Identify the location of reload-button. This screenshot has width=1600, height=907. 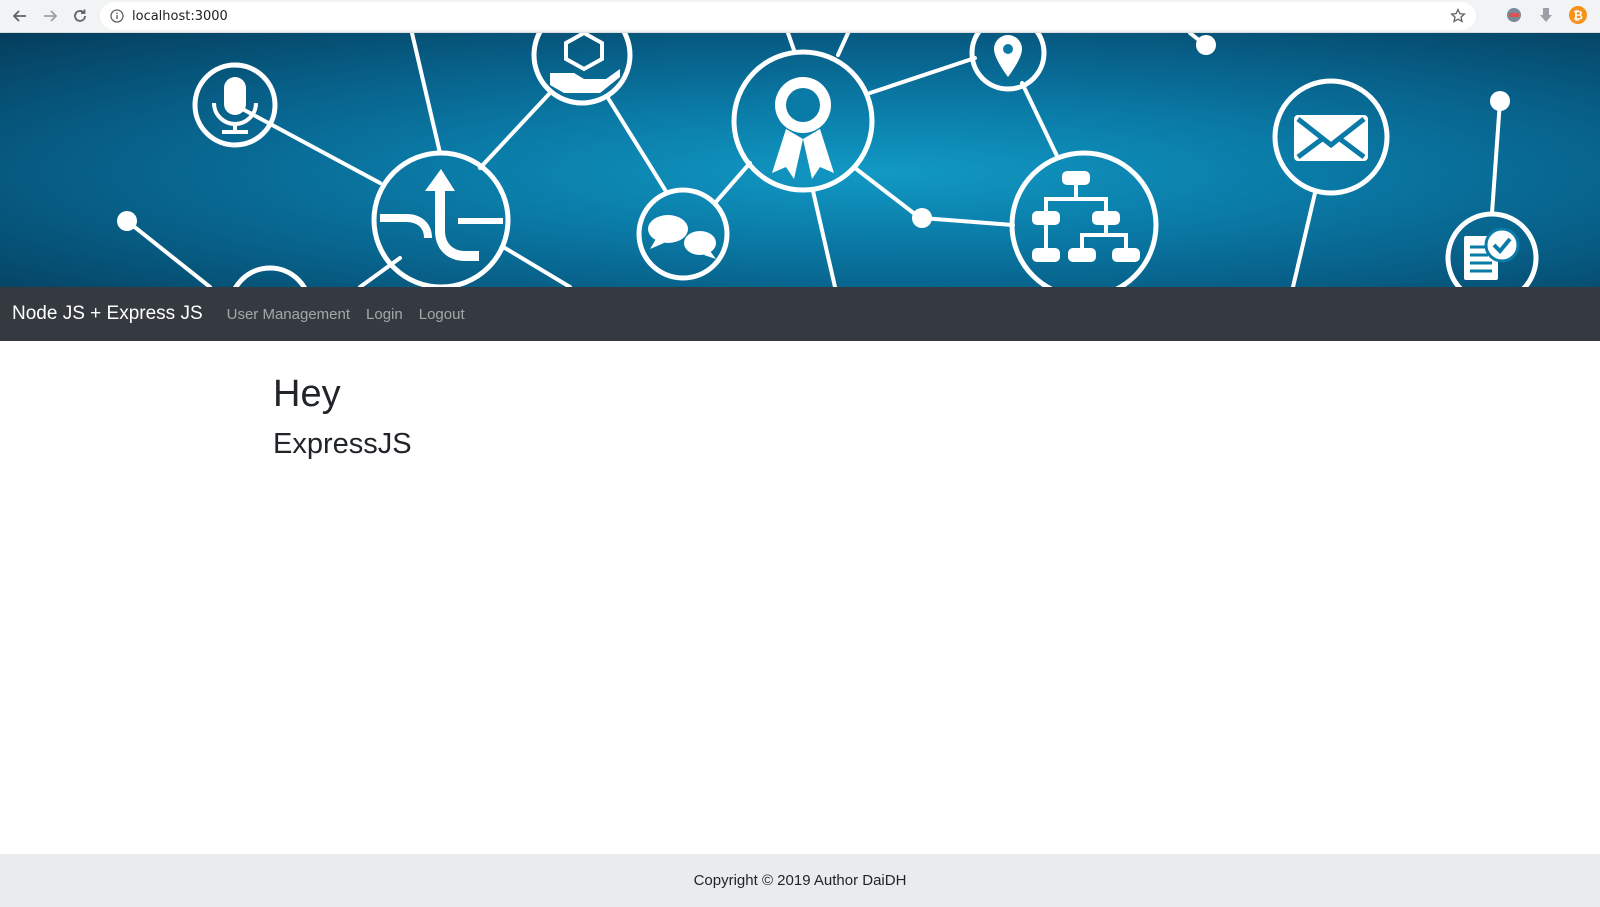
(80, 16).